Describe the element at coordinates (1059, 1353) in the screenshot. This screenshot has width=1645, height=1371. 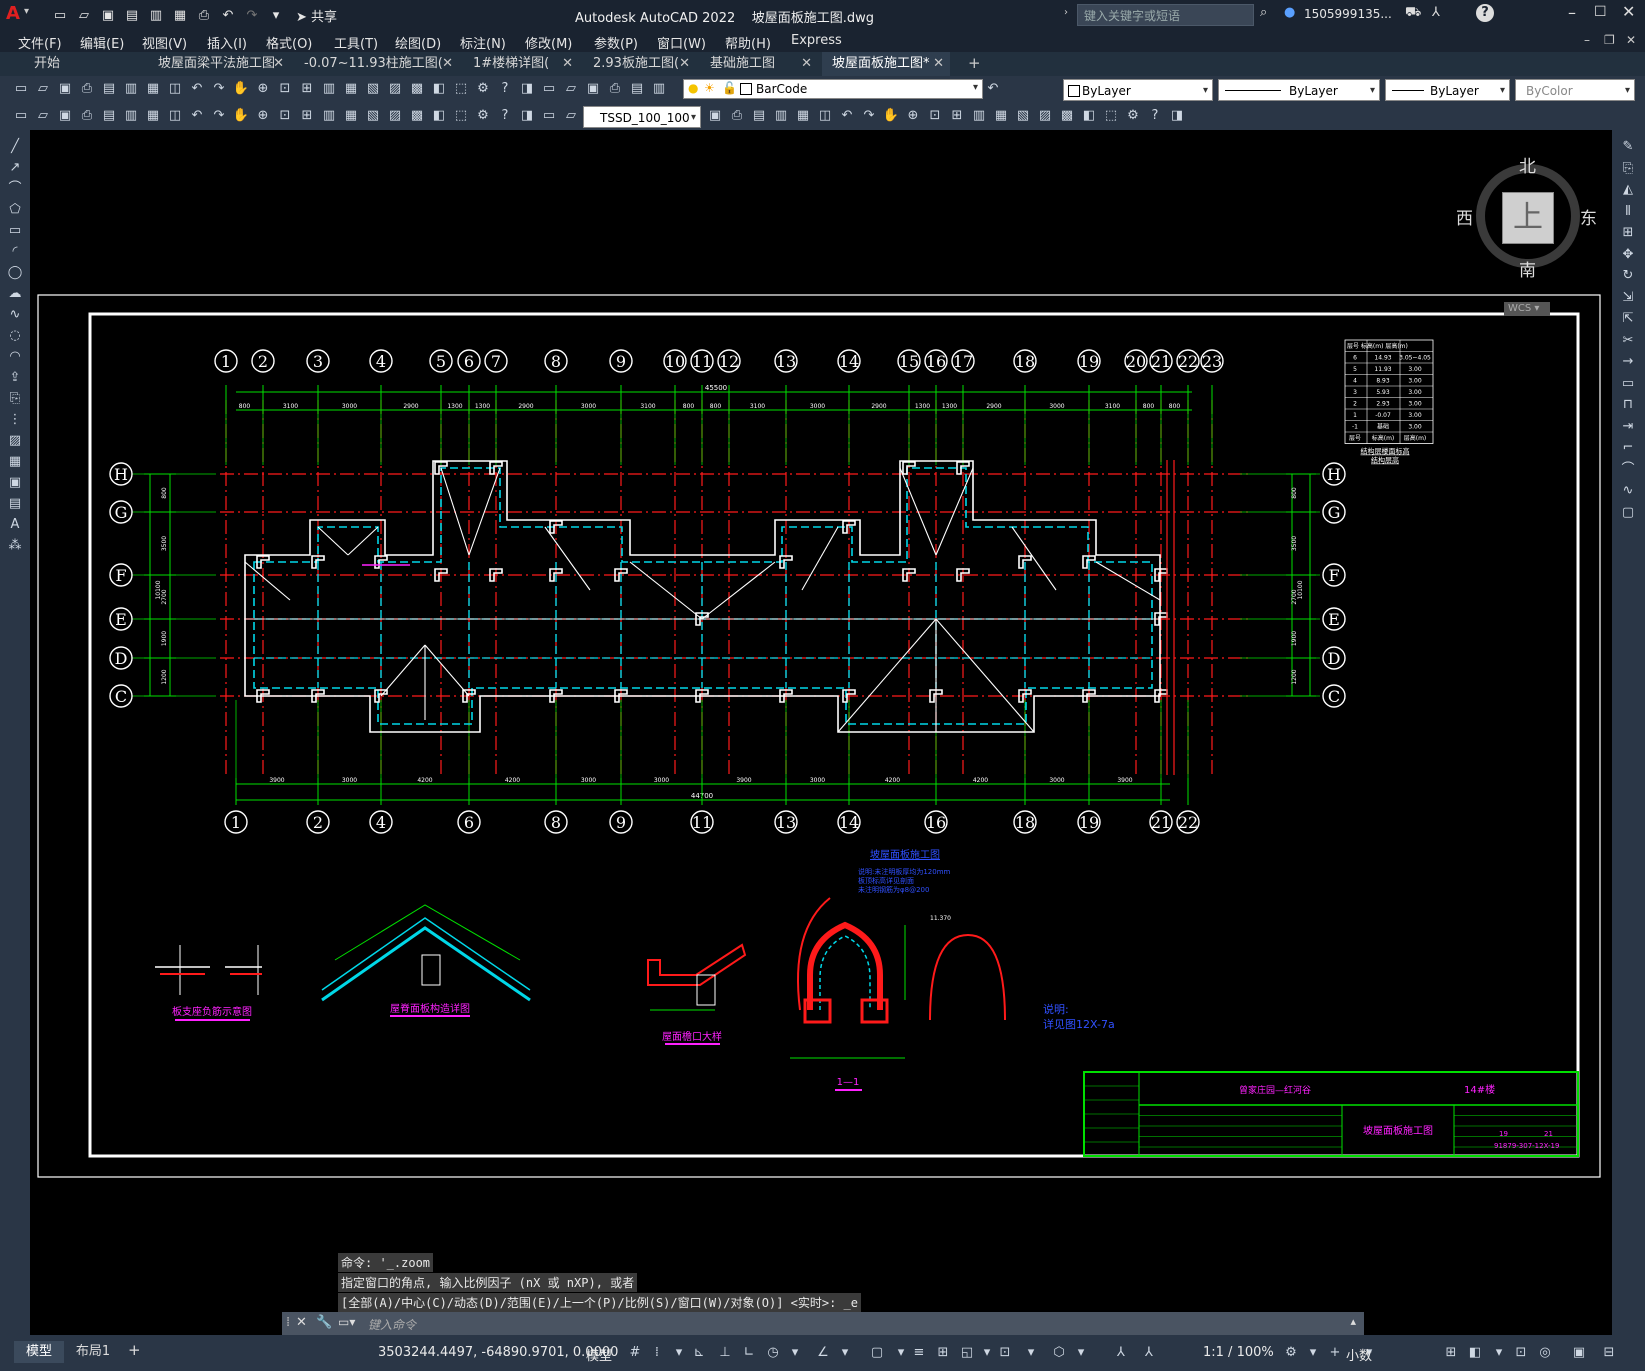
I see `status-toggle-icon: ⬡` at that location.